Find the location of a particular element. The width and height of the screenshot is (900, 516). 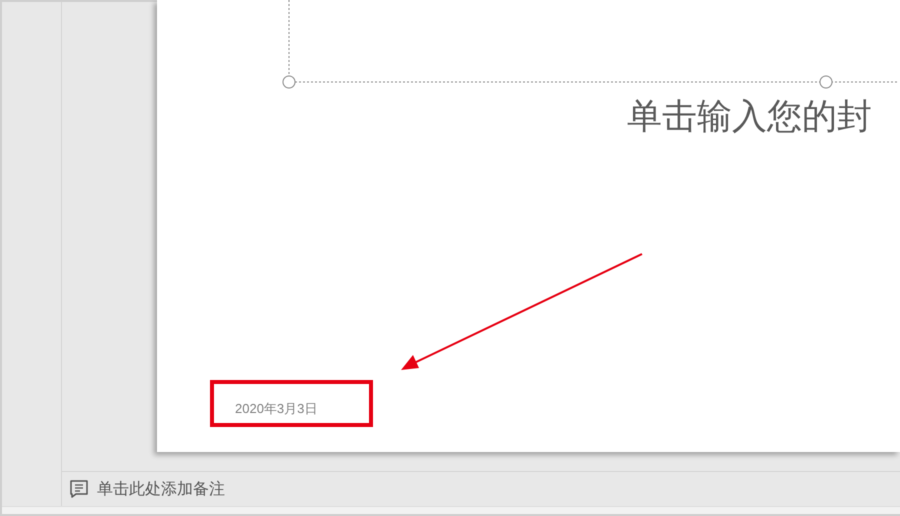

comment-icon is located at coordinates (79, 489).